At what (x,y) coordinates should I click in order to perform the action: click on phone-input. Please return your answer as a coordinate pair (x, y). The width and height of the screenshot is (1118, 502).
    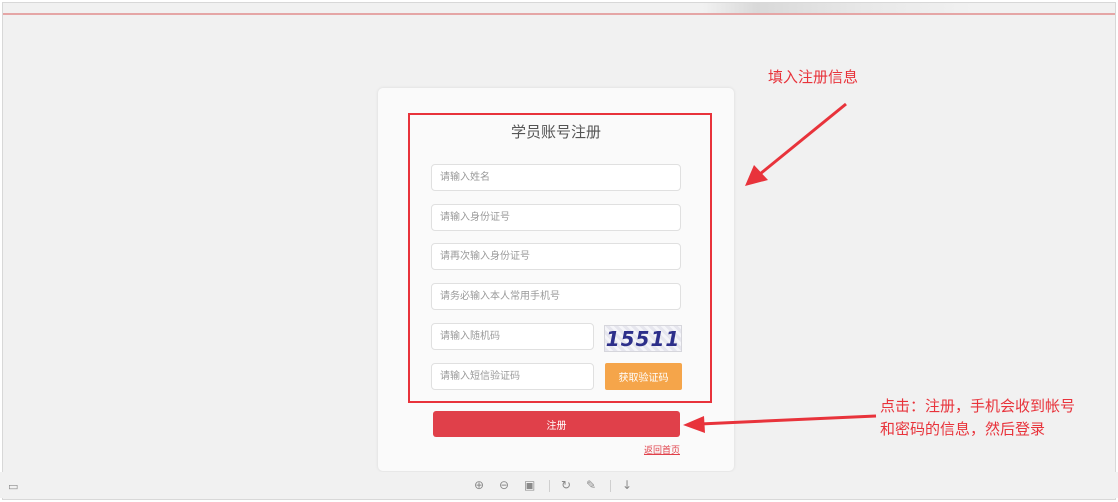
    Looking at the image, I should click on (556, 296).